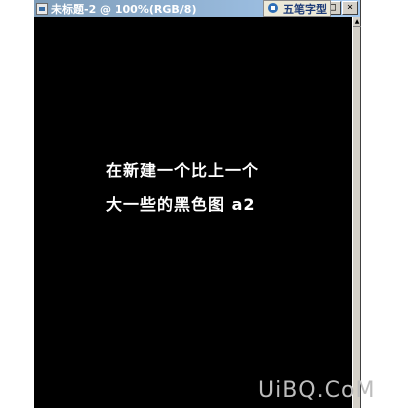 This screenshot has width=412, height=408. What do you see at coordinates (124, 9) in the screenshot?
I see `document-title: 未标题-2 @ 100%(RGB/8)` at bounding box center [124, 9].